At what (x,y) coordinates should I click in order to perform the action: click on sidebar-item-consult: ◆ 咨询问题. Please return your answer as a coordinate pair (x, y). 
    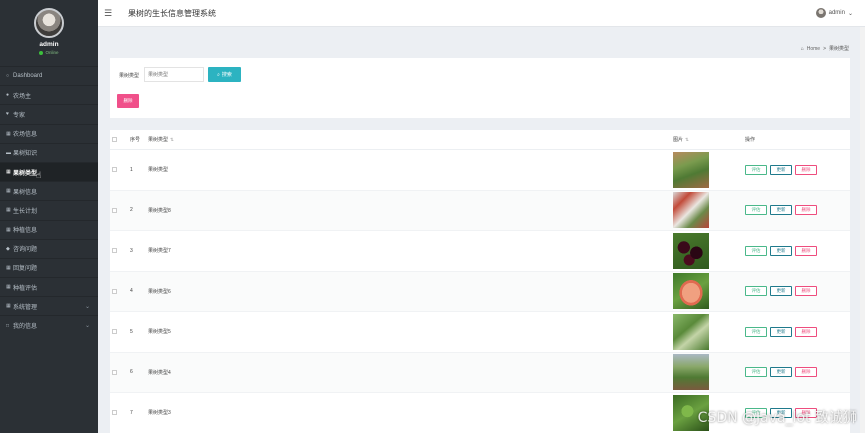
    Looking at the image, I should click on (49, 248).